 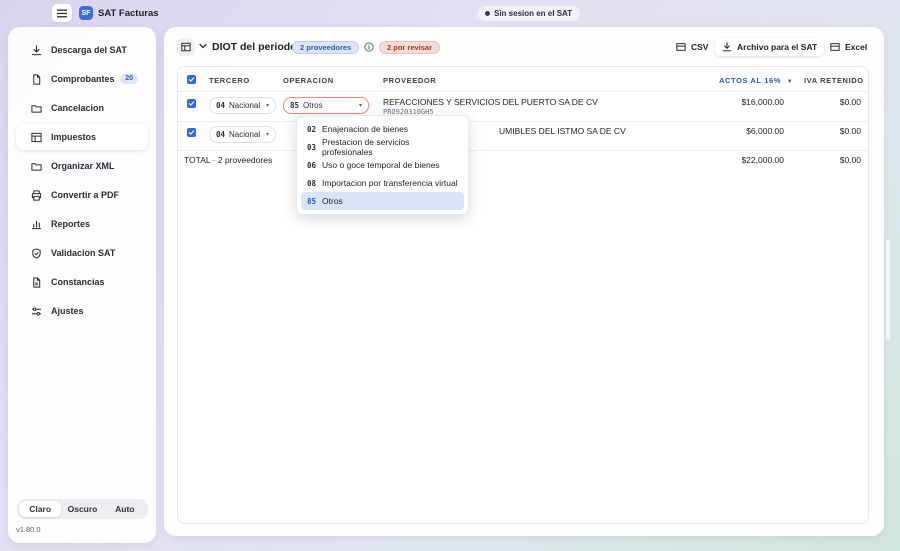 I want to click on app-version: v1.80.0, so click(x=28, y=529).